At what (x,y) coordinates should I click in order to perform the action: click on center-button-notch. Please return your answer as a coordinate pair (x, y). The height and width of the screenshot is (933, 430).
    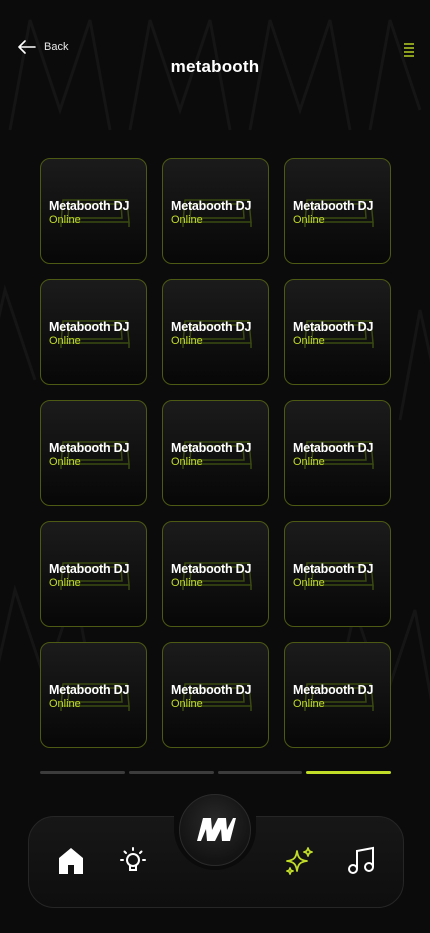
    Looking at the image, I should click on (215, 827).